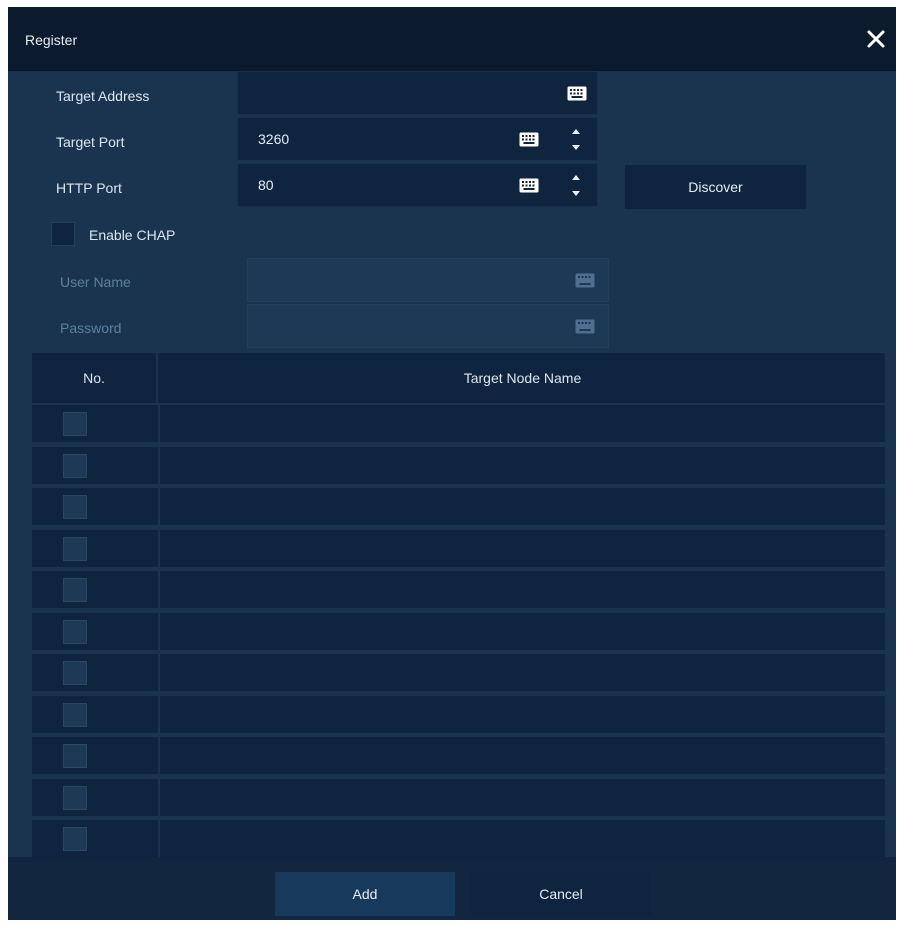 The width and height of the screenshot is (904, 925). I want to click on user-name-label: User Name, so click(95, 282).